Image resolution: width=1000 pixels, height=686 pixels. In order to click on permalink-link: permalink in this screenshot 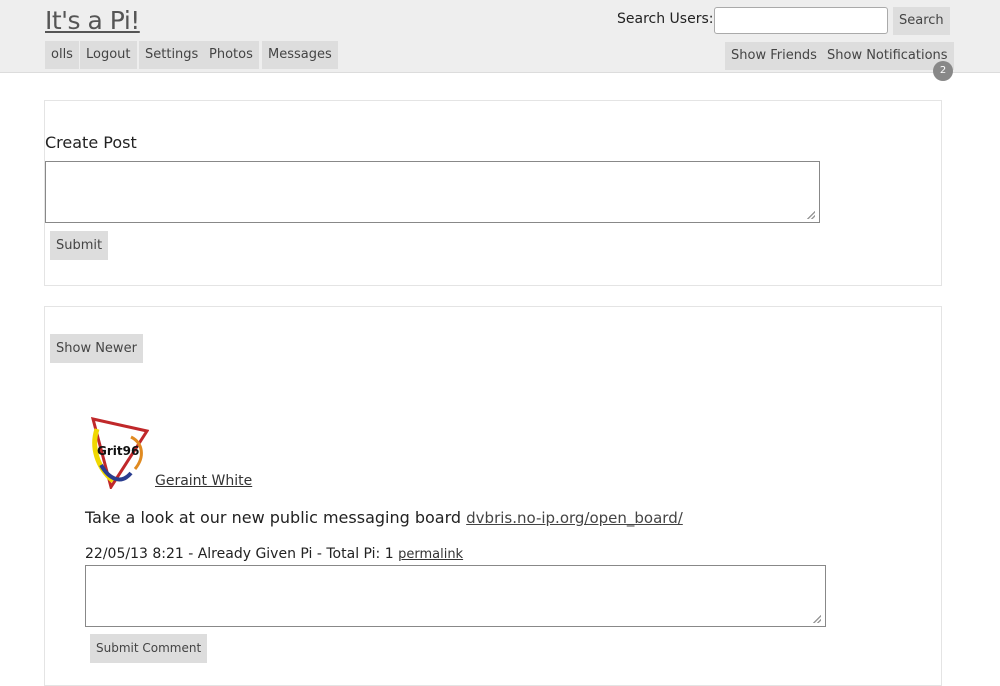, I will do `click(430, 554)`.